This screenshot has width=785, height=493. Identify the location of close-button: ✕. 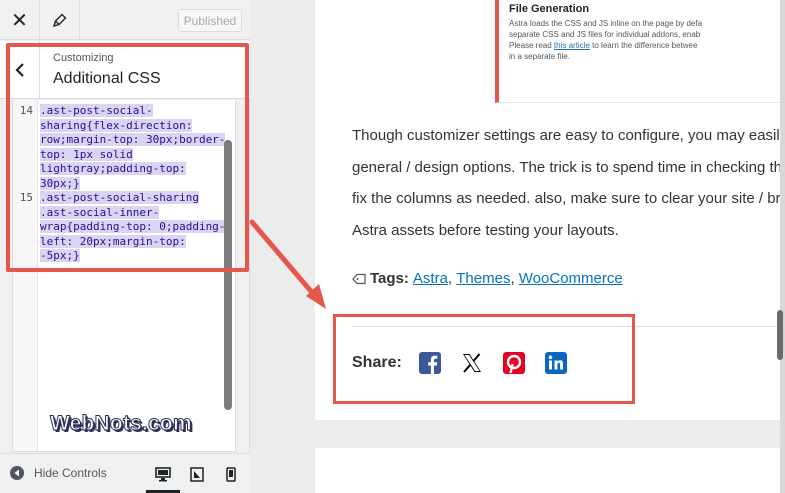
(20, 20).